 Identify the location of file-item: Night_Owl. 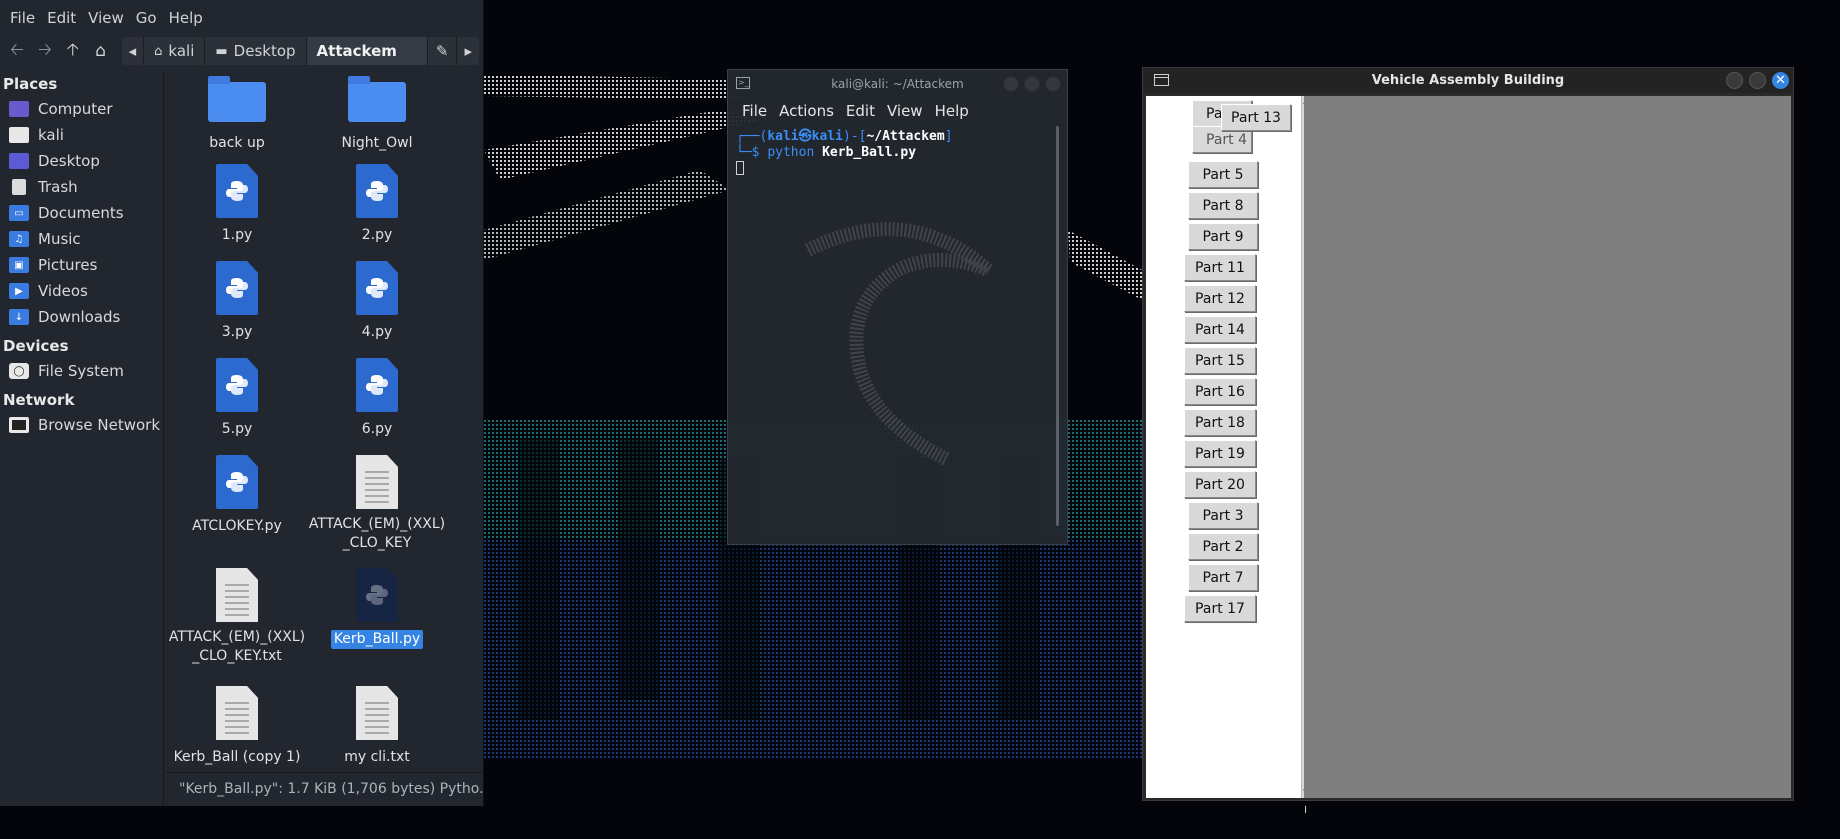
(377, 112).